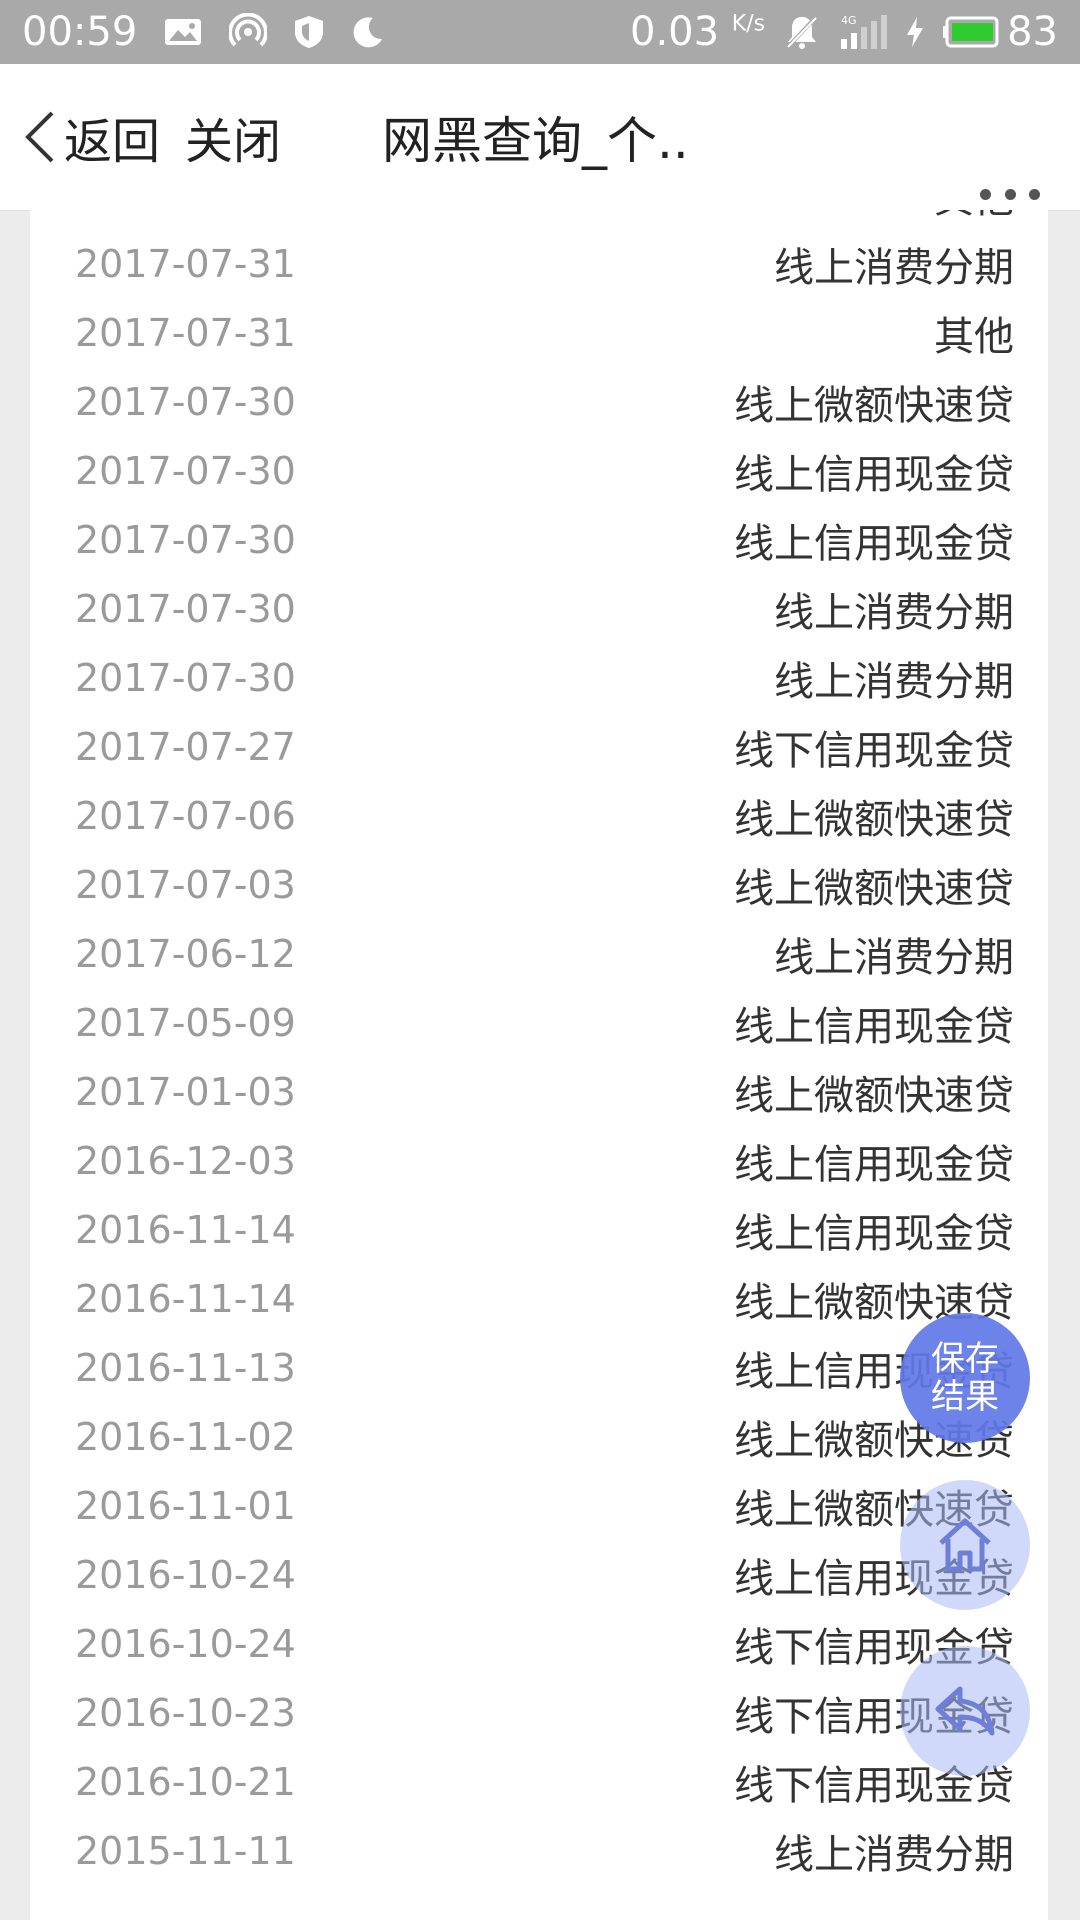 This screenshot has height=1920, width=1080. I want to click on record-date: 2017-01-03, so click(185, 1091).